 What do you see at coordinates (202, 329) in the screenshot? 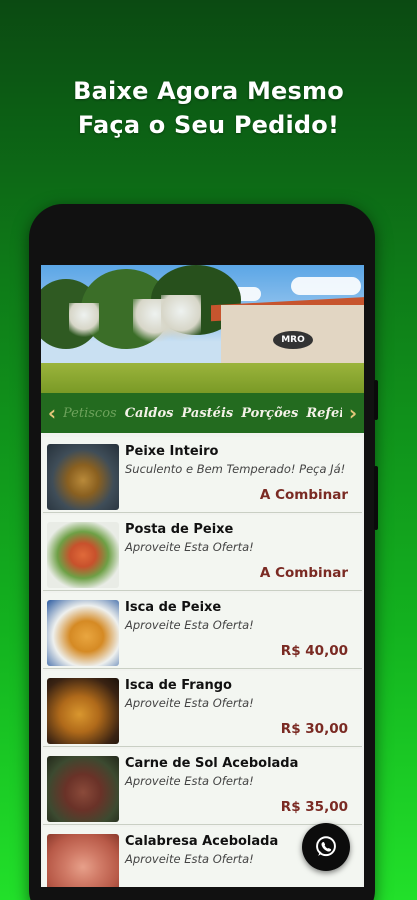
I see `restaurant-banner-image: MRO` at bounding box center [202, 329].